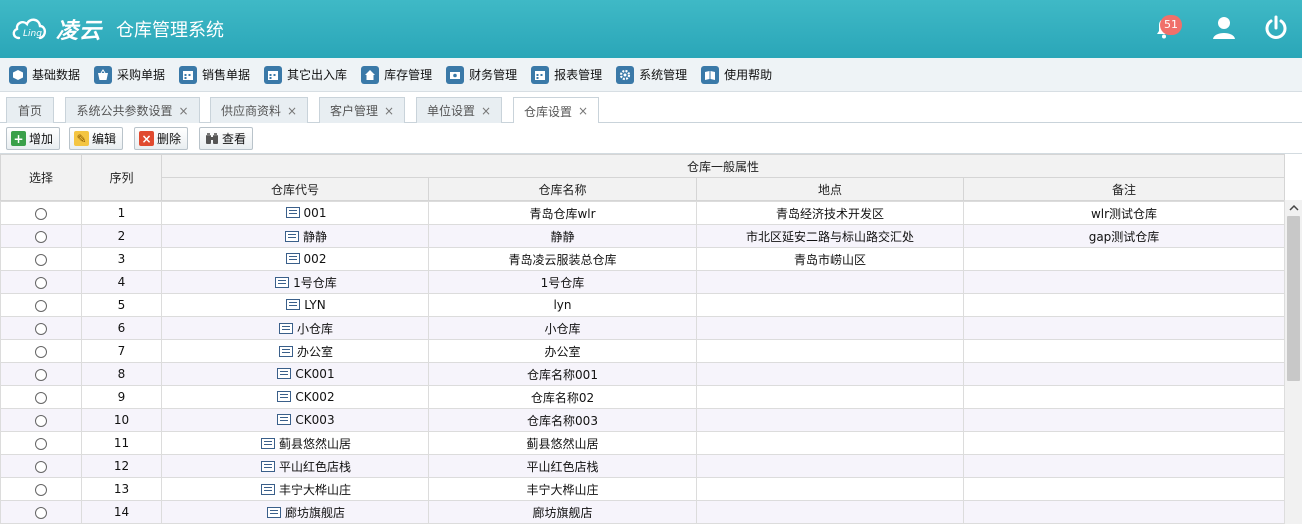 This screenshot has height=524, width=1302. Describe the element at coordinates (1124, 189) in the screenshot. I see `col-remark: 备注` at that location.